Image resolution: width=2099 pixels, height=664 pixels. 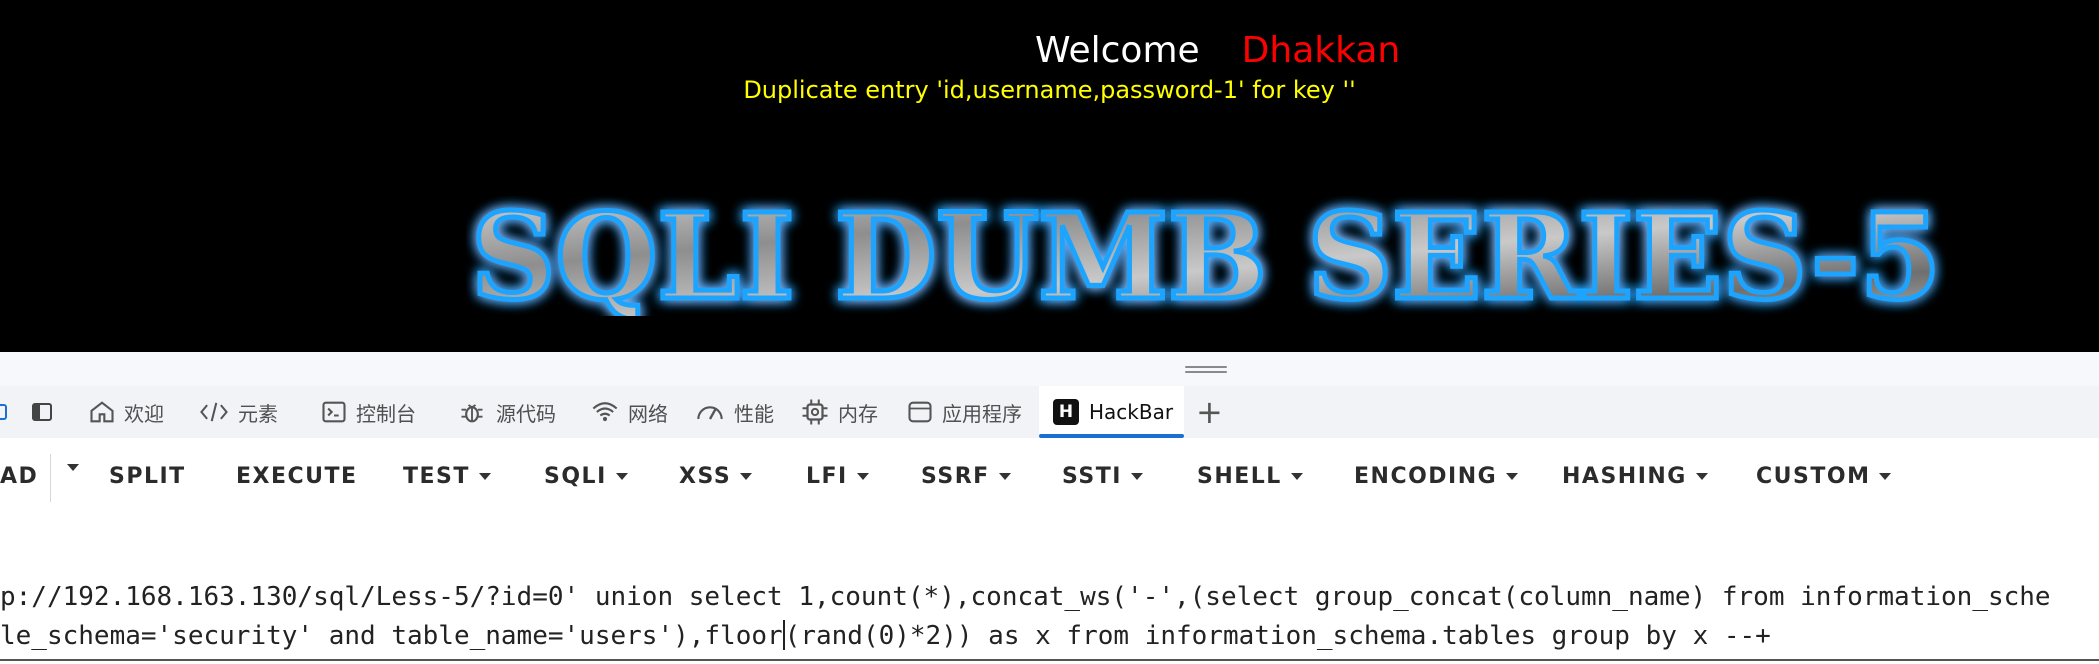 I want to click on tab-elements: 元素, so click(x=238, y=412).